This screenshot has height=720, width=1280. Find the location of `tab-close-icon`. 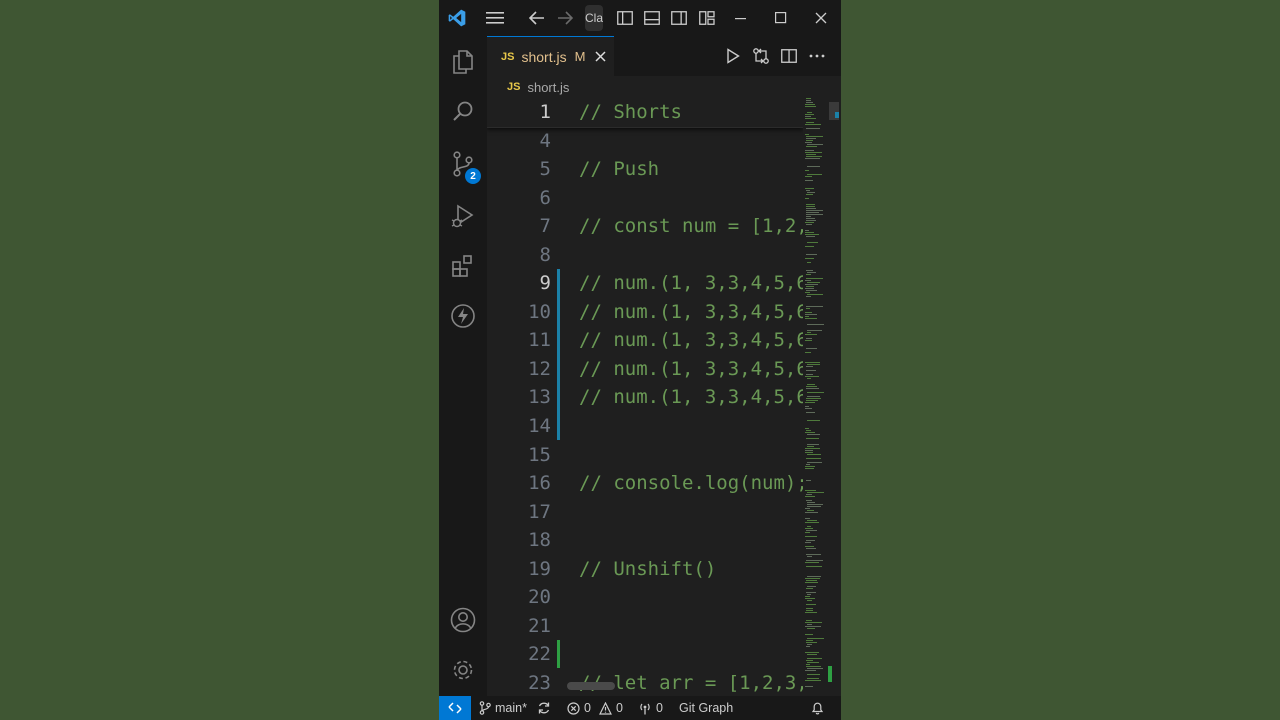

tab-close-icon is located at coordinates (600, 56).